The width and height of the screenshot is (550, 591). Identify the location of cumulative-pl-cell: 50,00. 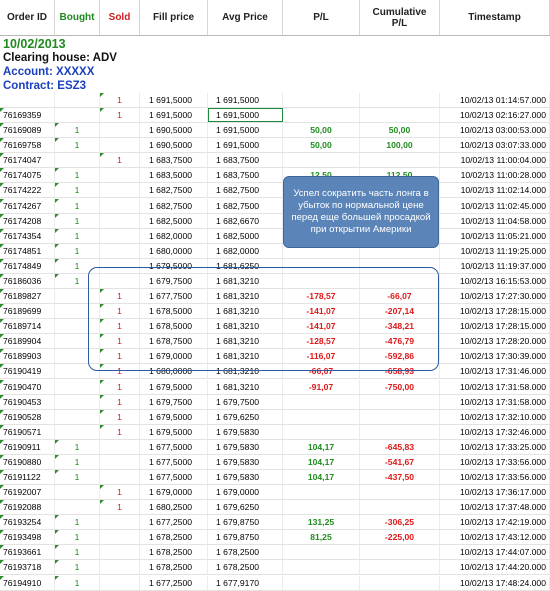
(400, 130).